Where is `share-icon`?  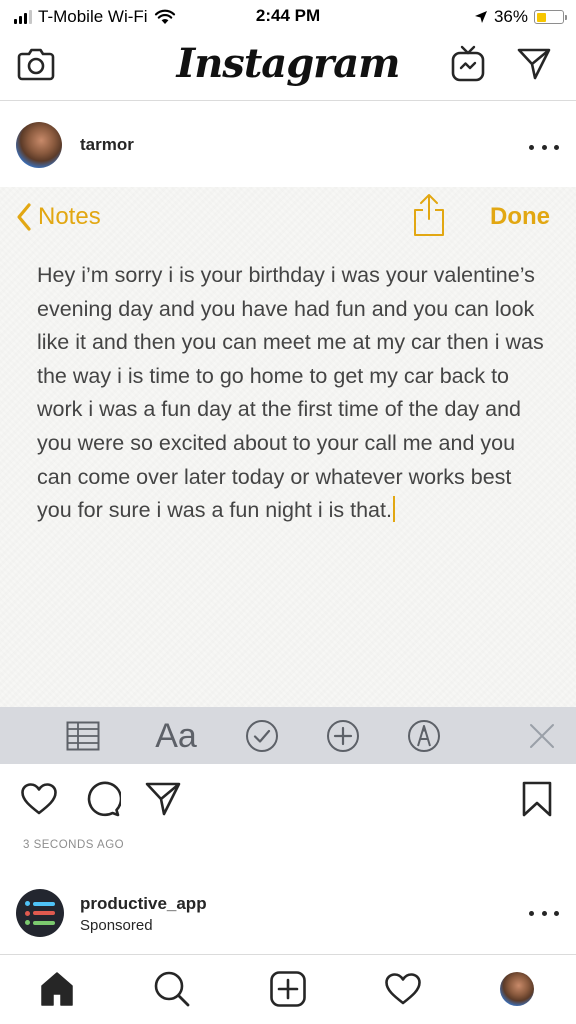 share-icon is located at coordinates (429, 215).